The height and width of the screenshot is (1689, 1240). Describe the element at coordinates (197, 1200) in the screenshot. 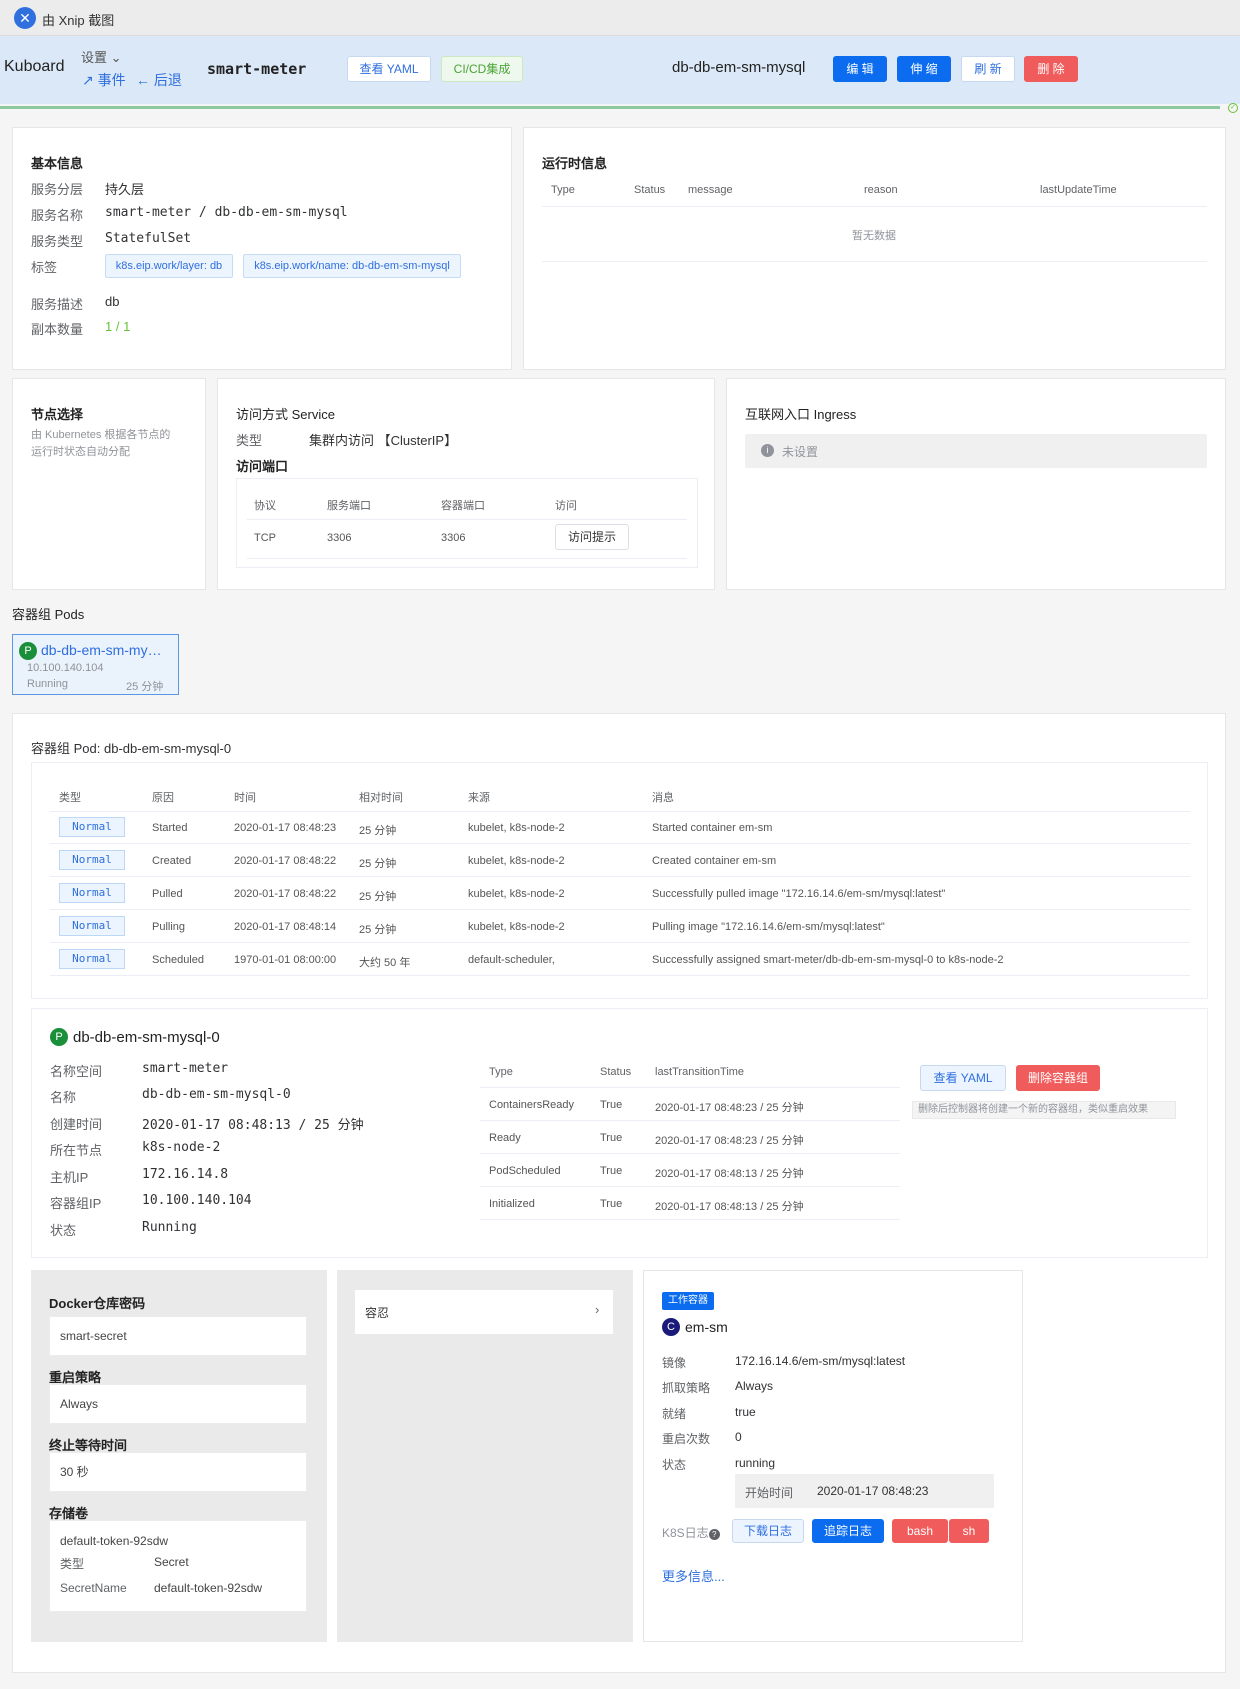

I see `field-value: 10.100.140.104` at that location.